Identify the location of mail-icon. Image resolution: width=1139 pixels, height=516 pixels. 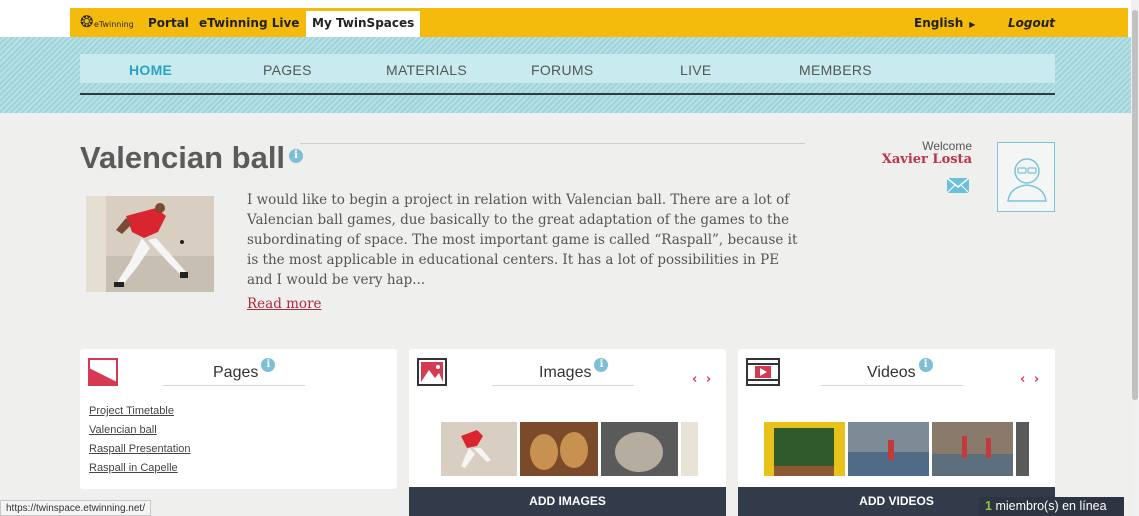
(958, 185).